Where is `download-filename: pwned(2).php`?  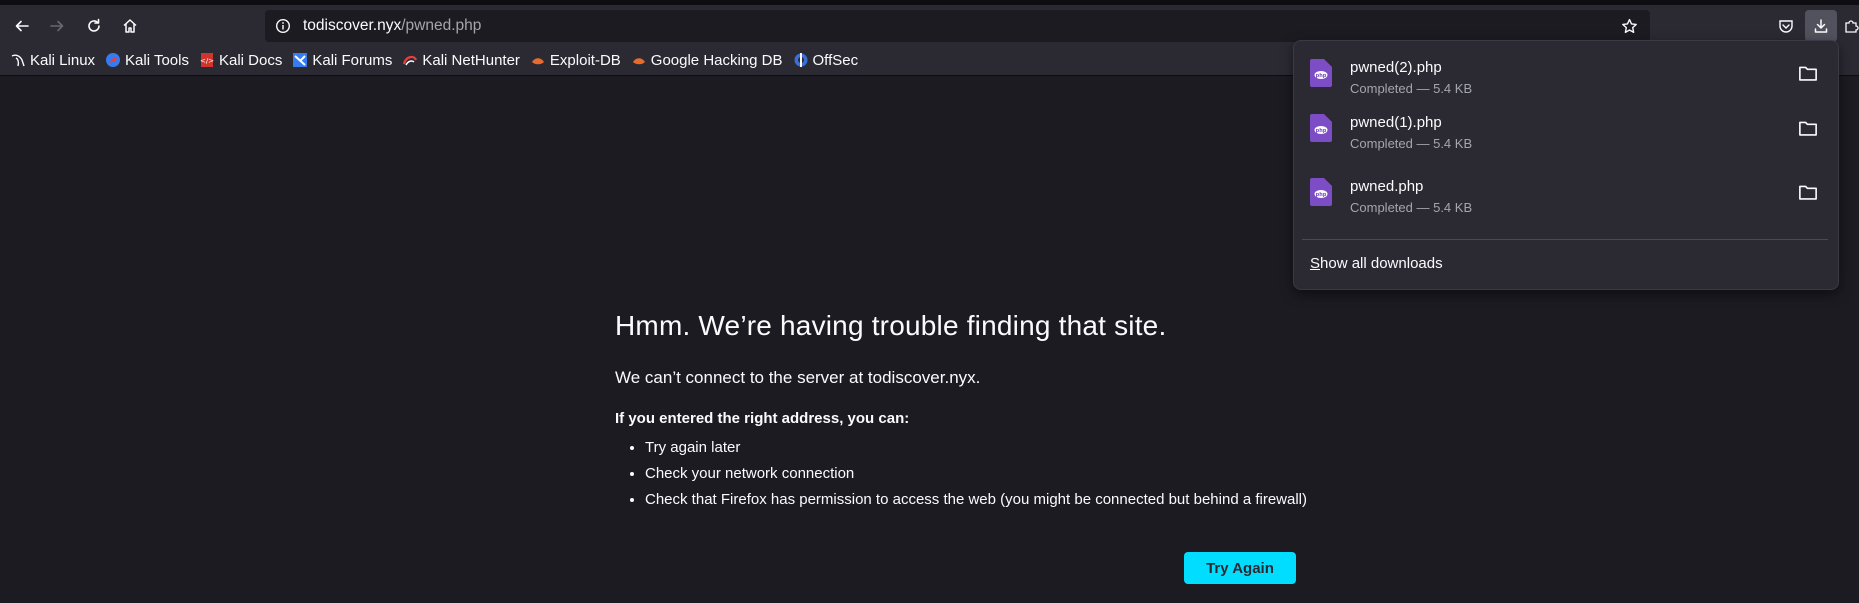 download-filename: pwned(2).php is located at coordinates (1396, 67).